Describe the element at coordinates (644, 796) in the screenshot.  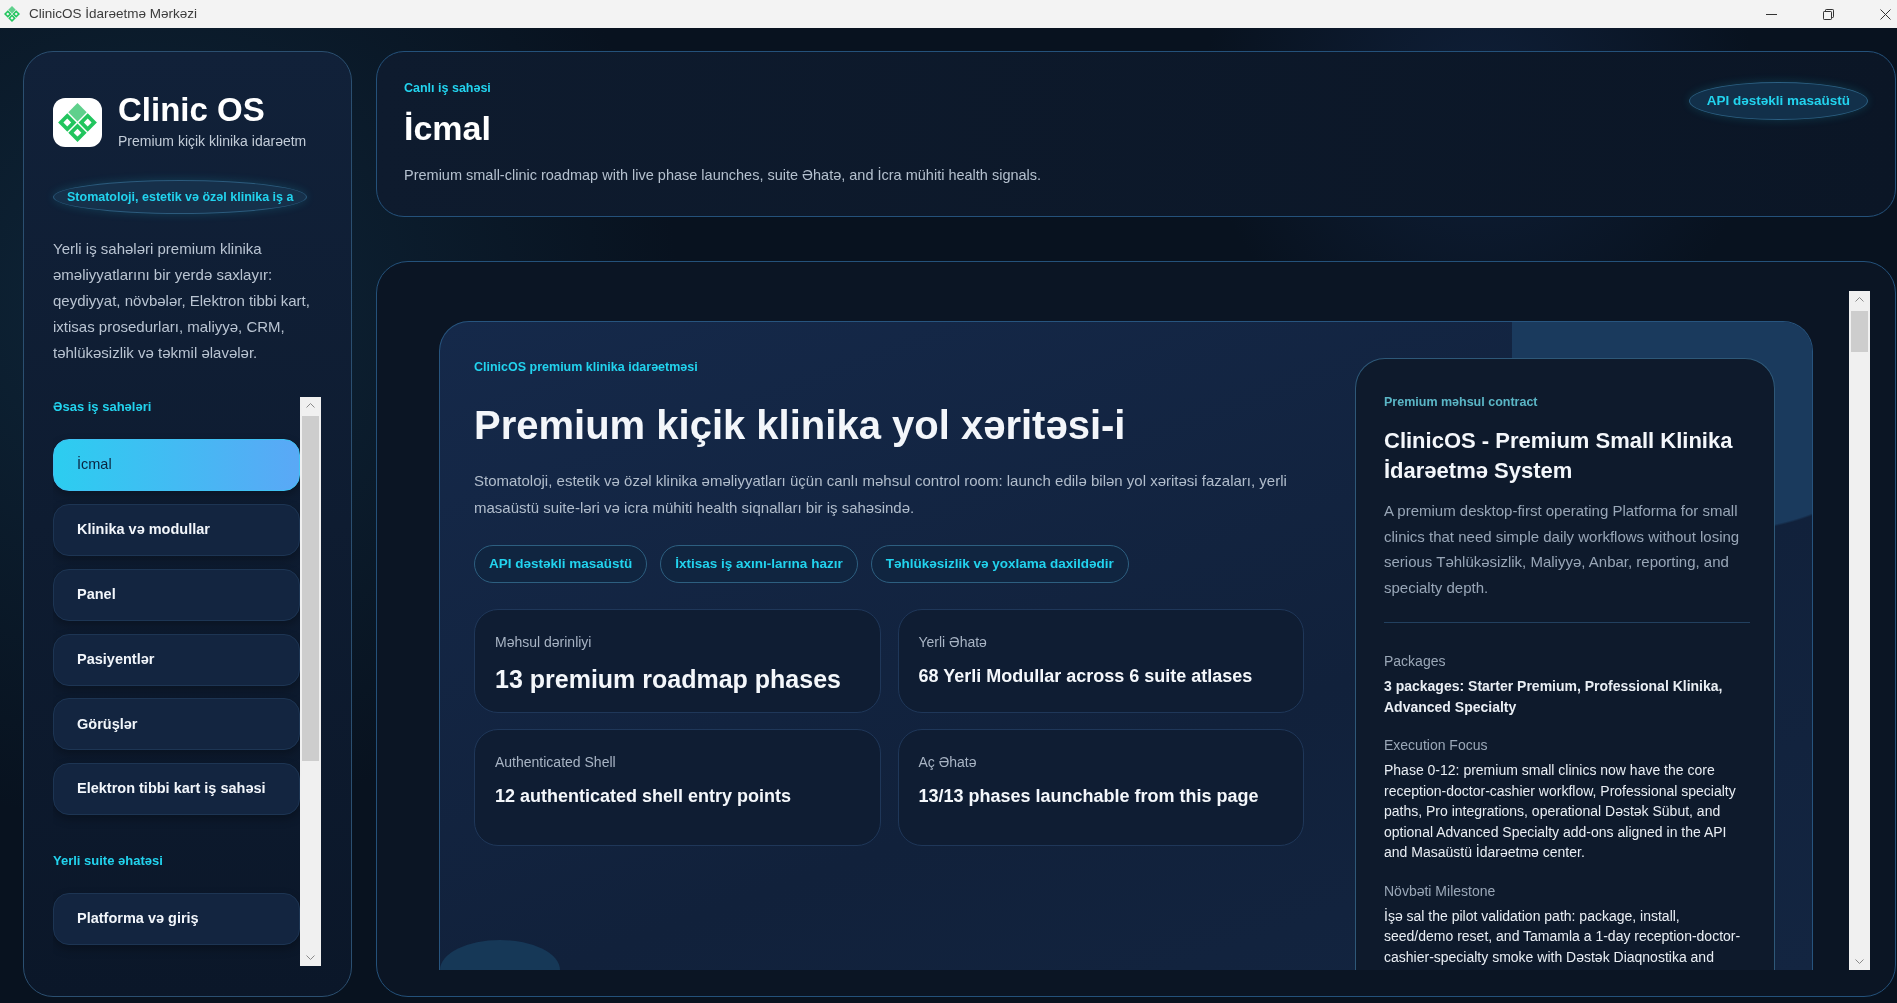
I see `stat-value: 12 authenticated shell entry points` at that location.